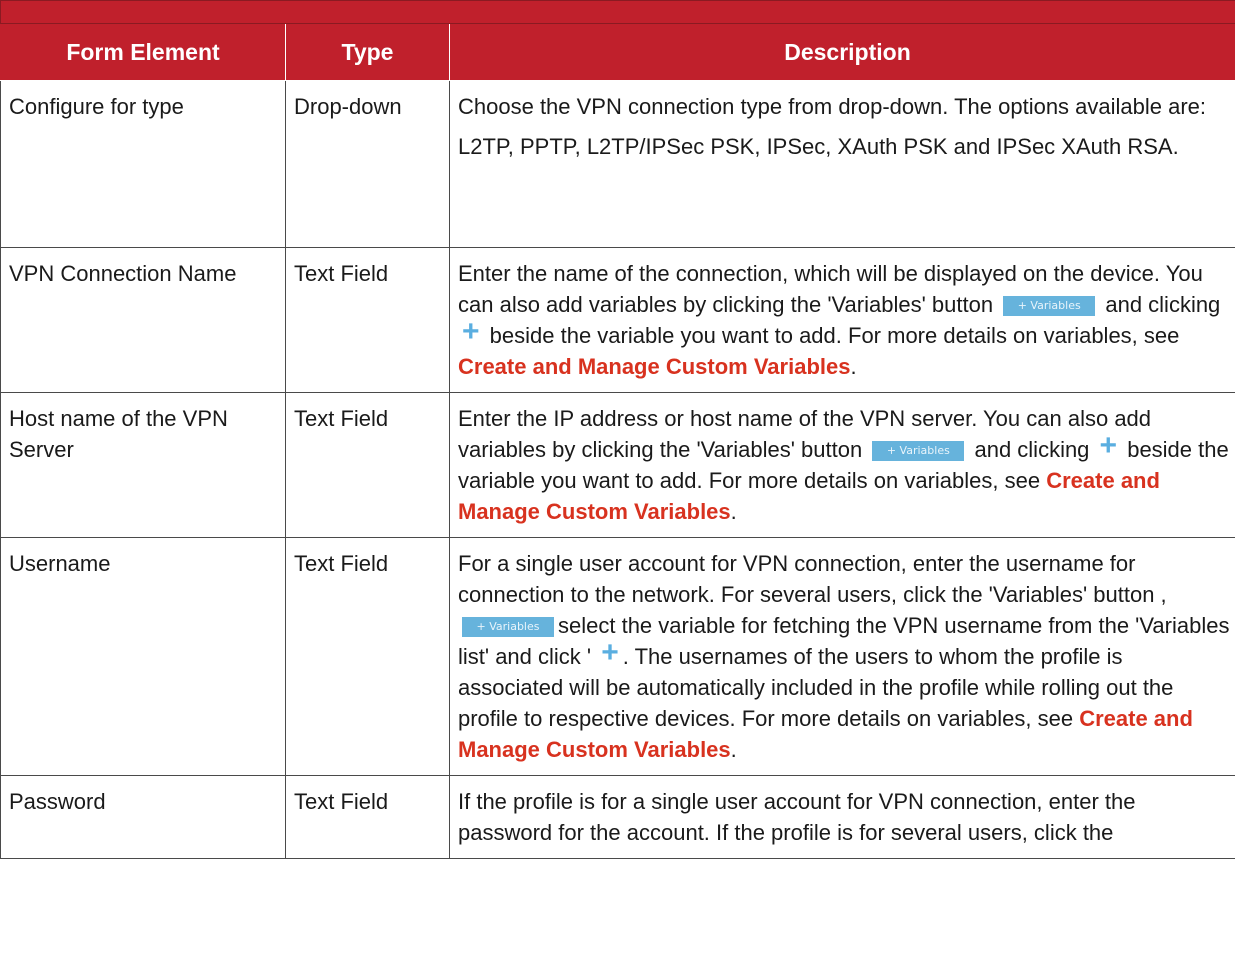 The width and height of the screenshot is (1235, 955). I want to click on form-element-cell: Username, so click(143, 656).